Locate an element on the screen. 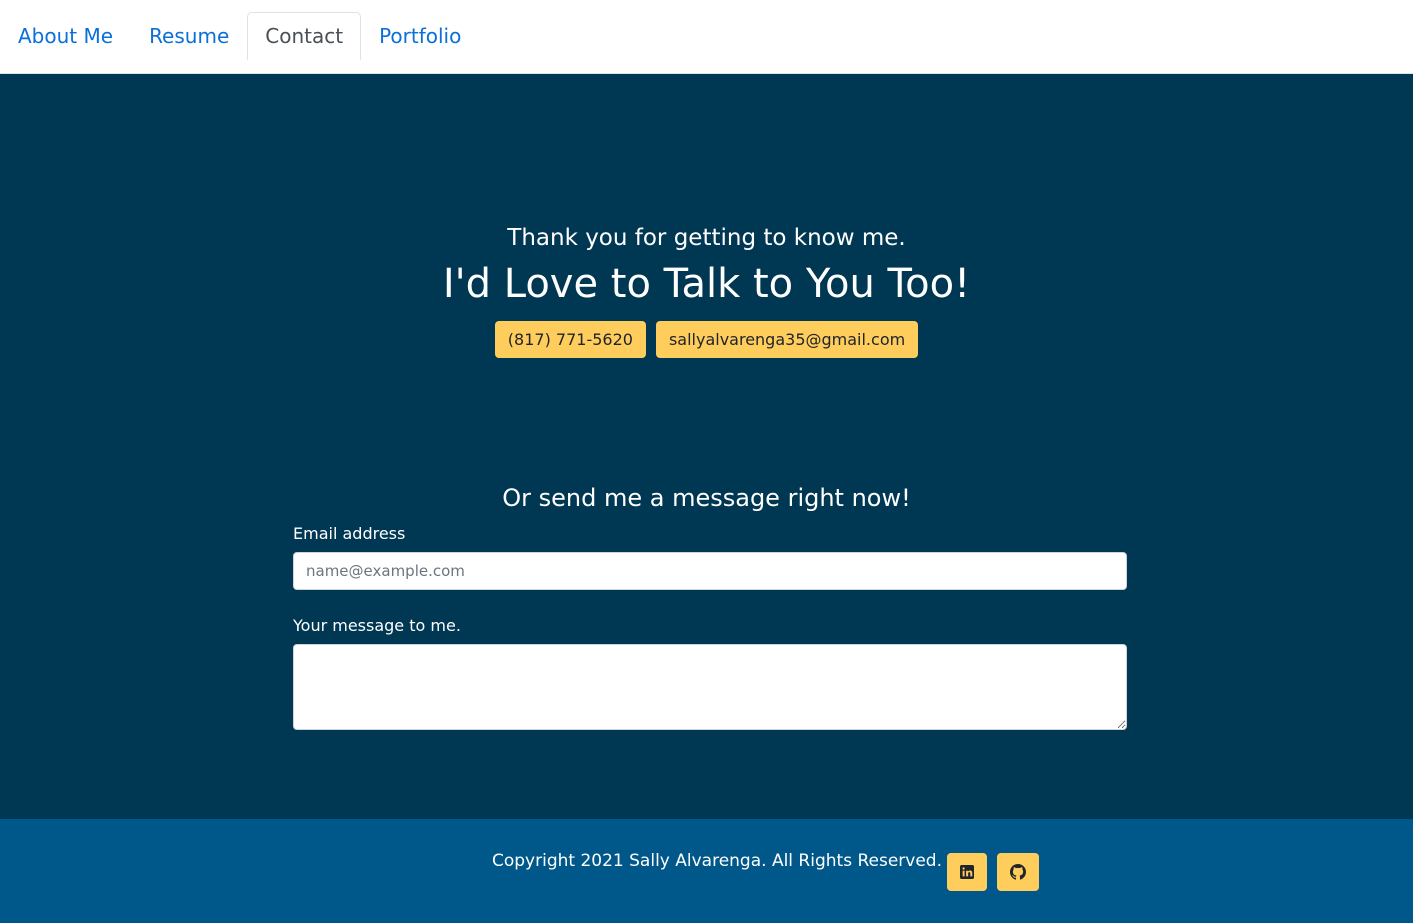 The width and height of the screenshot is (1413, 923). hero-subtitle: Thank you for getting to know me. is located at coordinates (706, 238).